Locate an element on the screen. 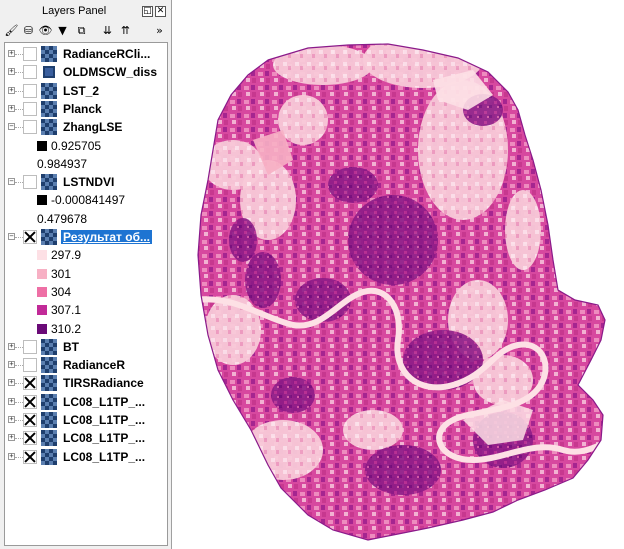 Image resolution: width=624 pixels, height=549 pixels. legend-label: 304 is located at coordinates (61, 291).